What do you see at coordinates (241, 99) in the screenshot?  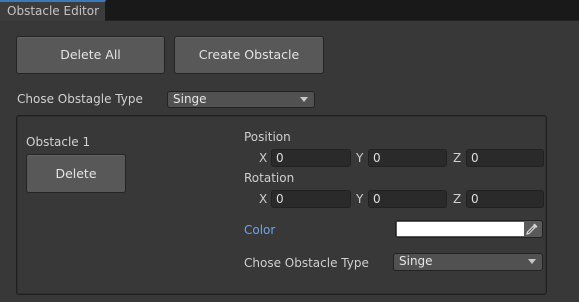 I see `obstacle-type-dropdown: Singe` at bounding box center [241, 99].